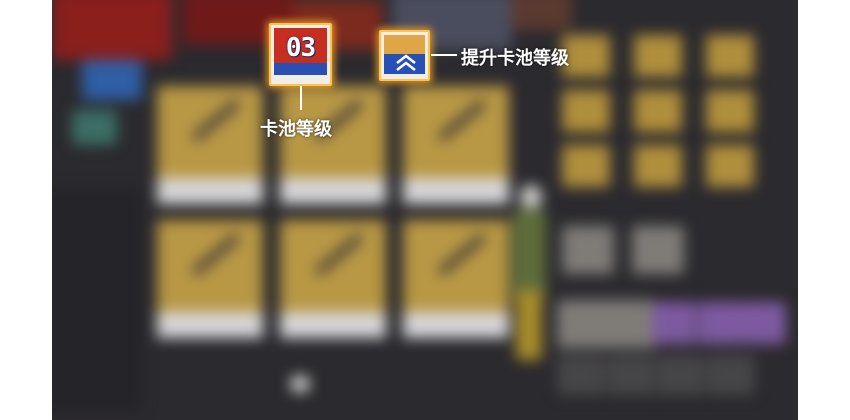 The height and width of the screenshot is (420, 850). I want to click on upgrade-pool-level-button, so click(404, 55).